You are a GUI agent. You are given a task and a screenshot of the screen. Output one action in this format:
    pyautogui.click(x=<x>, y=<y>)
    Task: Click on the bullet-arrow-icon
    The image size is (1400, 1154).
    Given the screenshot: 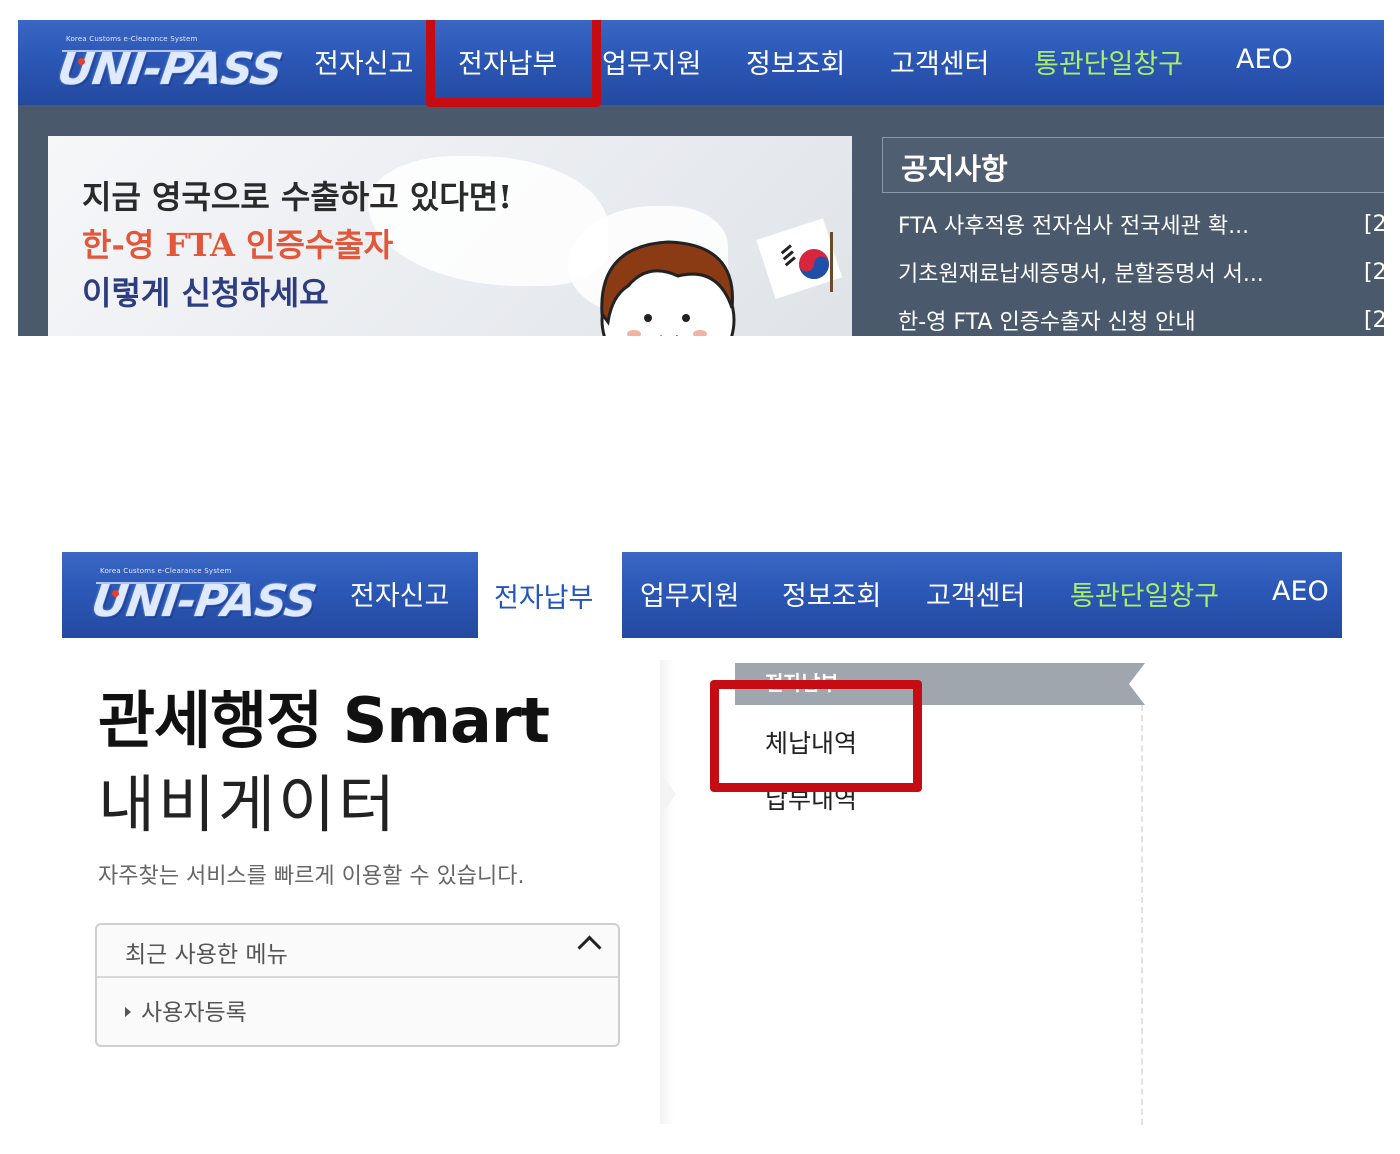 What is the action you would take?
    pyautogui.click(x=128, y=1012)
    